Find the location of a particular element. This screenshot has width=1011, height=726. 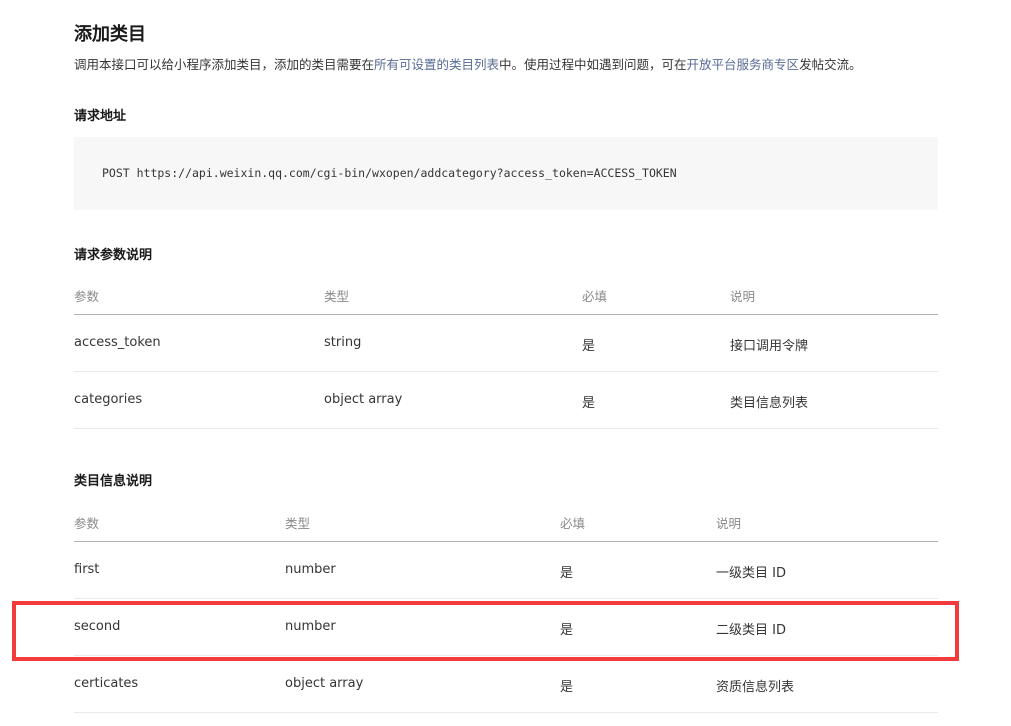

access-token-desc-link: 接口调用令牌 is located at coordinates (769, 344).